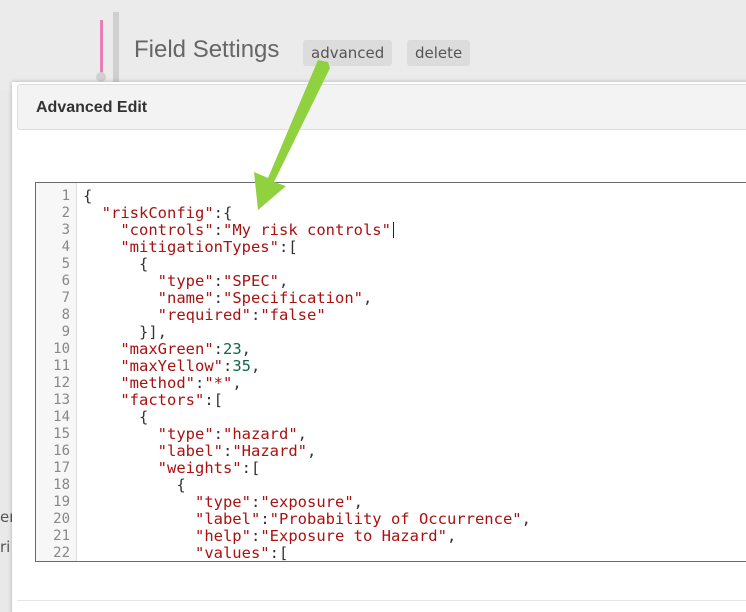  I want to click on line-number: 13, so click(61, 400).